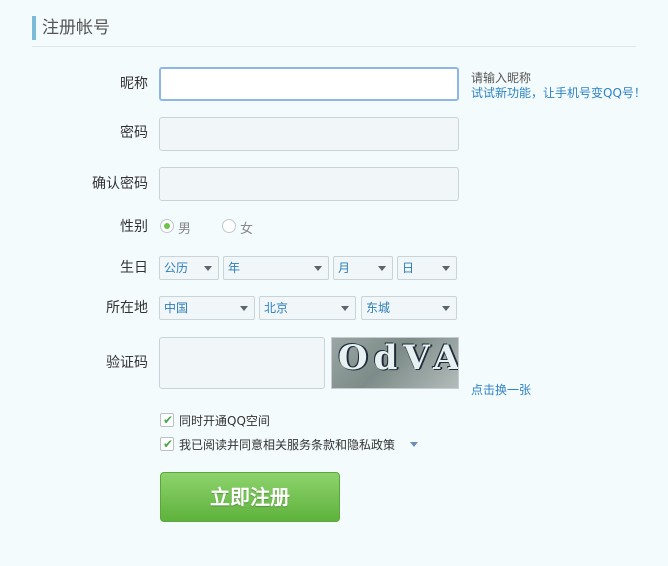 The width and height of the screenshot is (668, 566). I want to click on captcha-refresh-link: 点击换一张, so click(501, 389).